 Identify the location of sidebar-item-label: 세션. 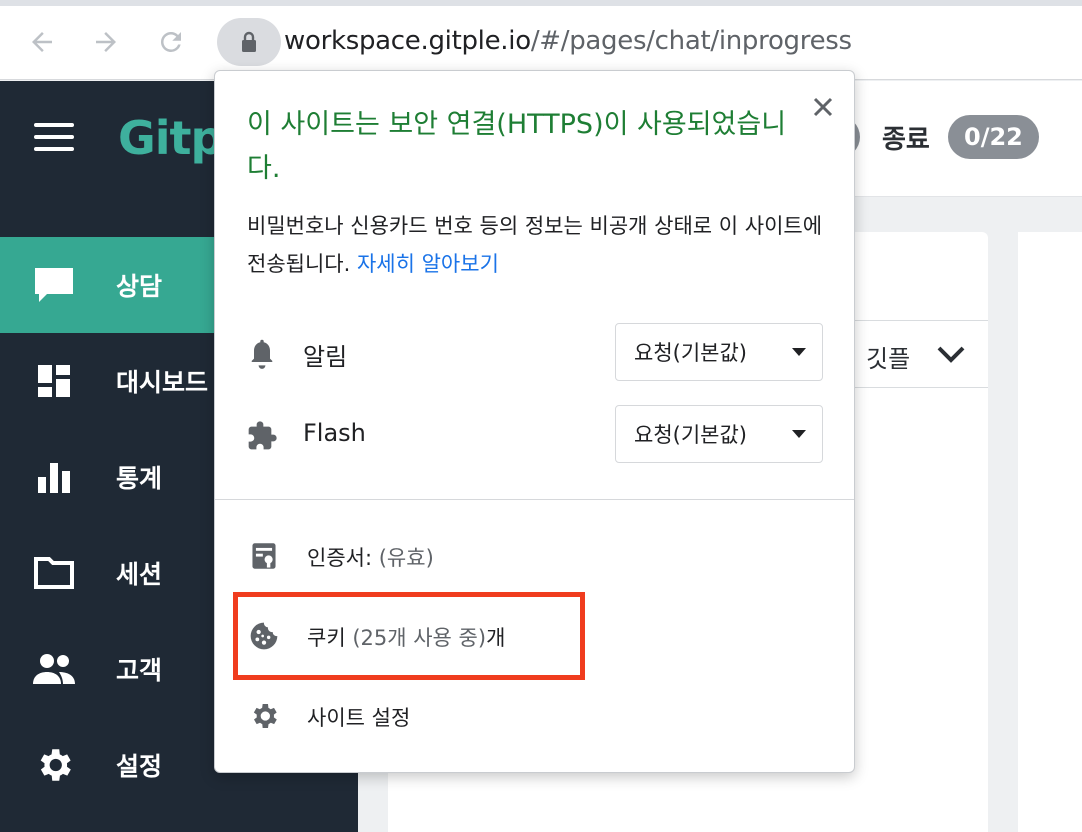
(139, 574).